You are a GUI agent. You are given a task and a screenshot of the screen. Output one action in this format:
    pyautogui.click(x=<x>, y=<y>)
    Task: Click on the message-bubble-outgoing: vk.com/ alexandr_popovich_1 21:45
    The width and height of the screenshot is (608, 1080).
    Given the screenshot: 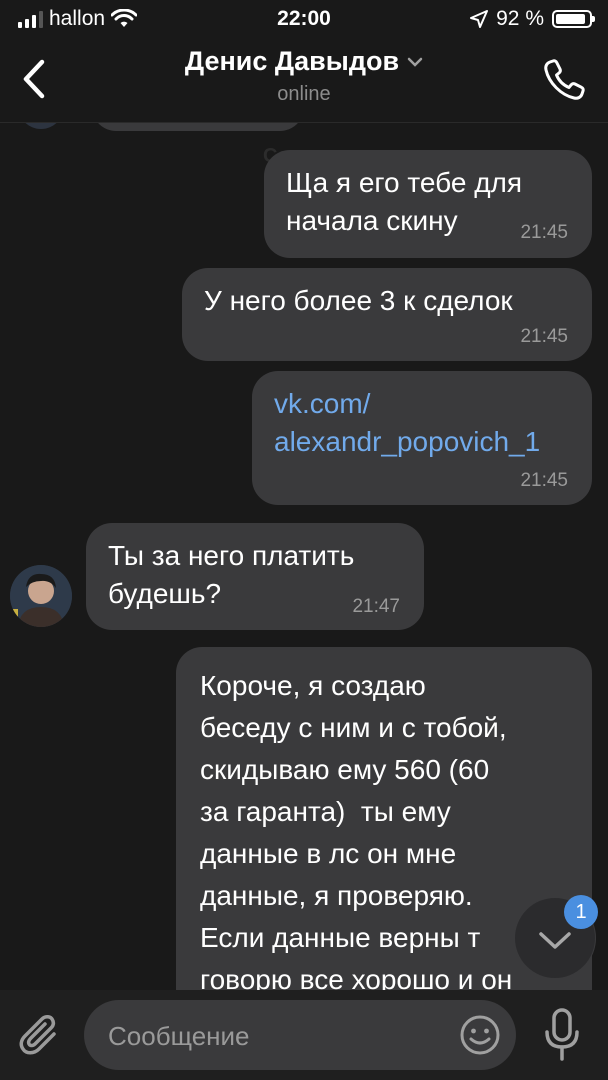 What is the action you would take?
    pyautogui.click(x=422, y=438)
    